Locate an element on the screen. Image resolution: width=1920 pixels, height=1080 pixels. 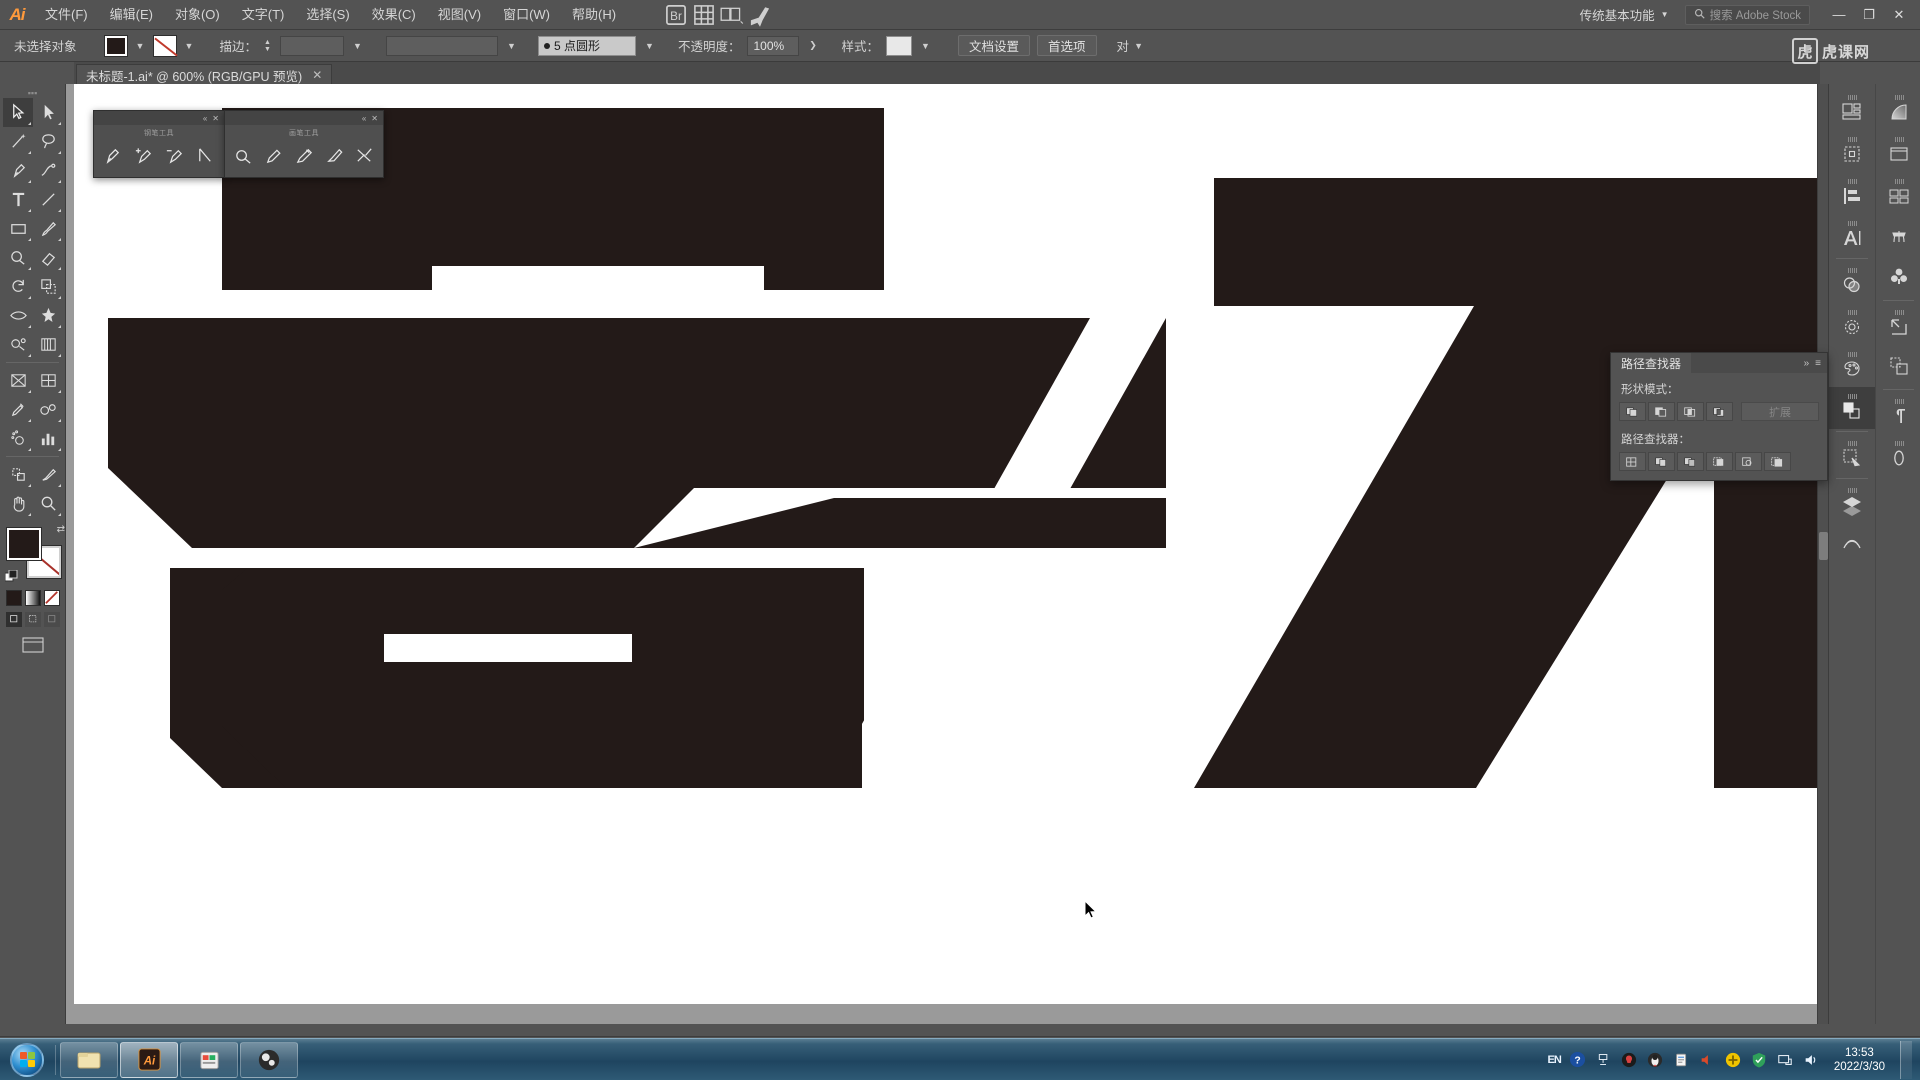
language-indicator: EN is located at coordinates (1555, 1060).